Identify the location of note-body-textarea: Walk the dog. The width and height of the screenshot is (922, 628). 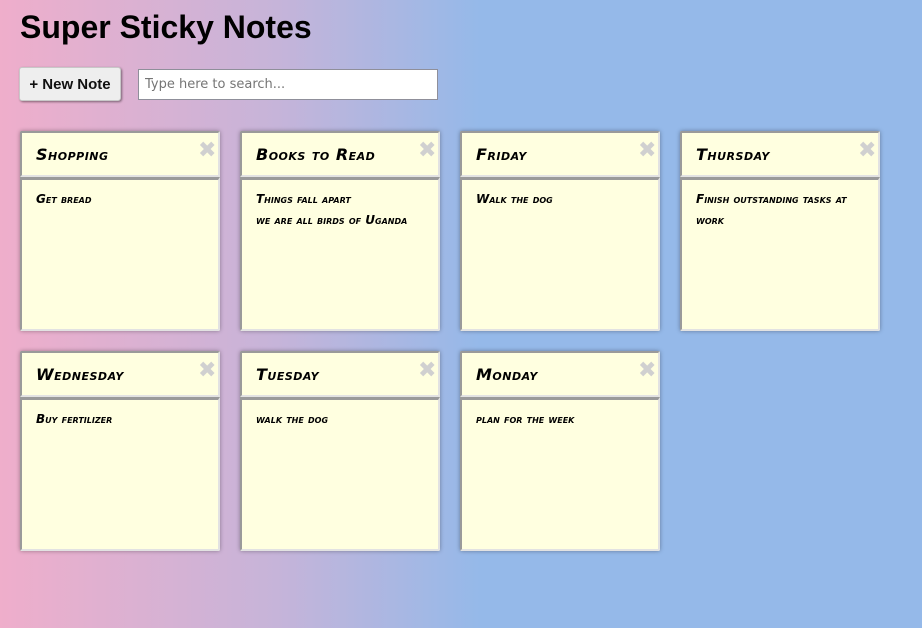
(560, 254).